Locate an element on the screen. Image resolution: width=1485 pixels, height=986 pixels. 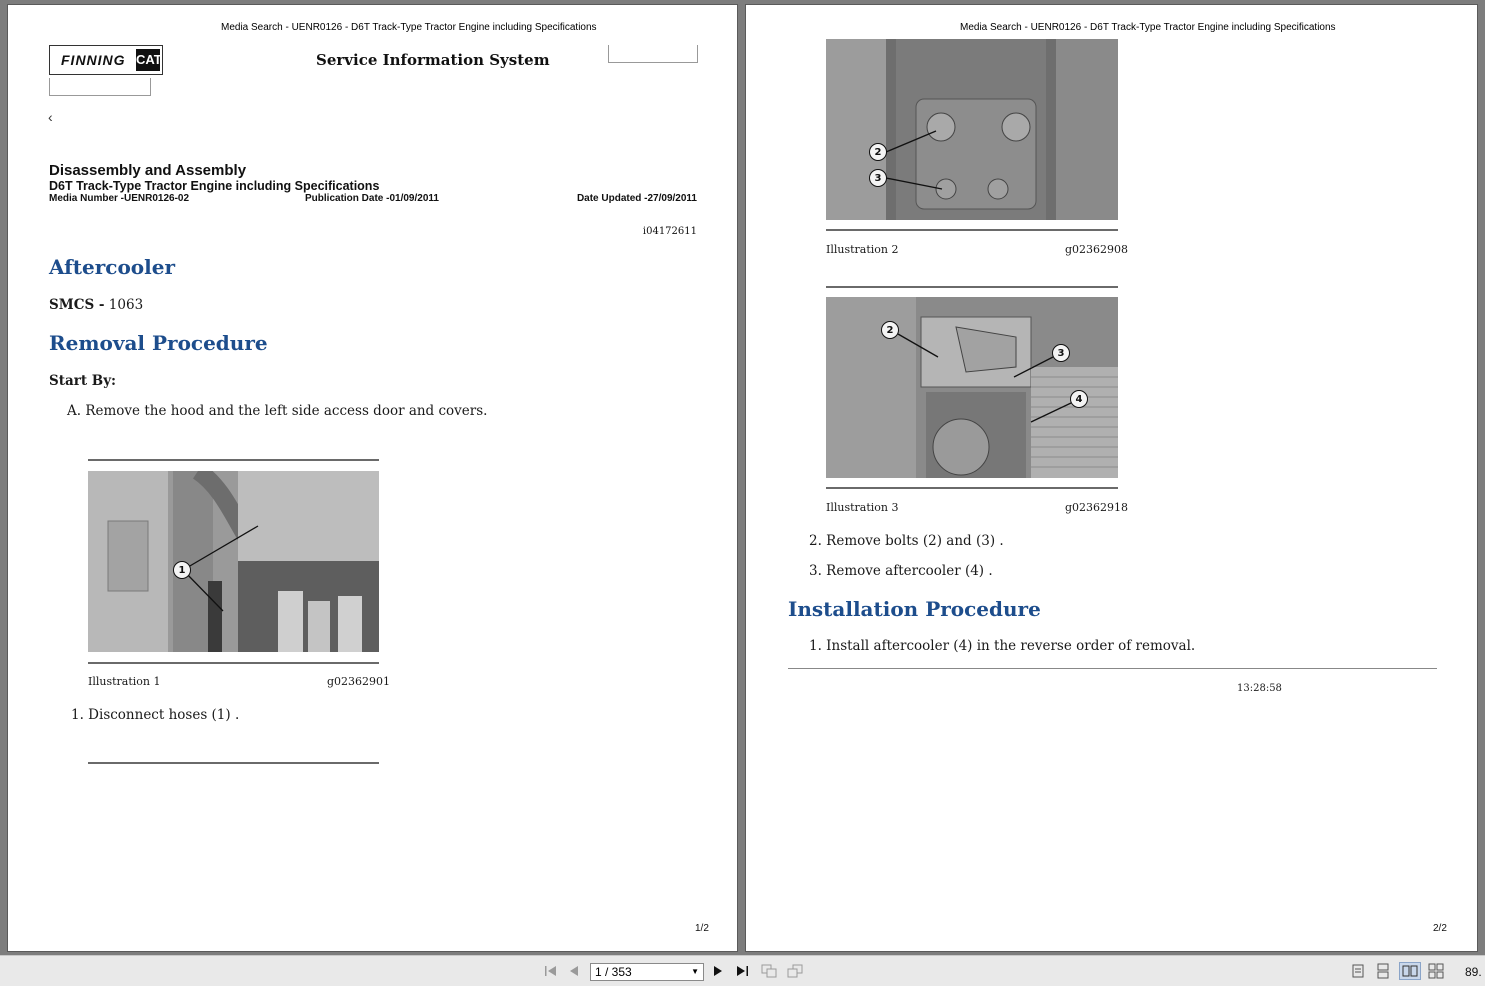
zoom-level: 89. is located at coordinates (1473, 972).